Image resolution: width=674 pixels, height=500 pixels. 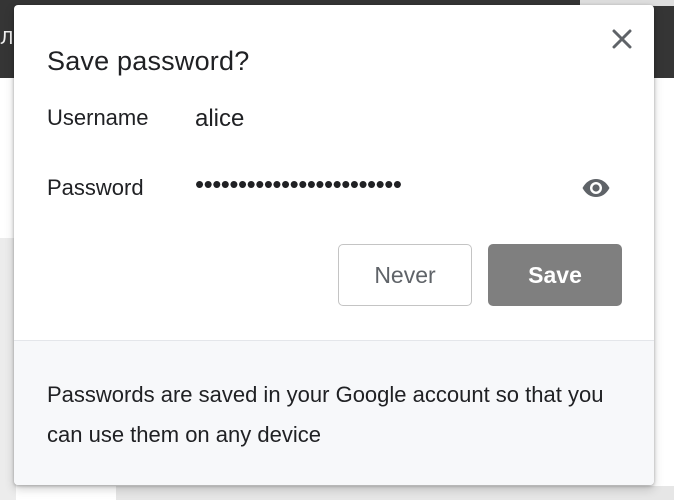 I want to click on close-icon, so click(x=622, y=39).